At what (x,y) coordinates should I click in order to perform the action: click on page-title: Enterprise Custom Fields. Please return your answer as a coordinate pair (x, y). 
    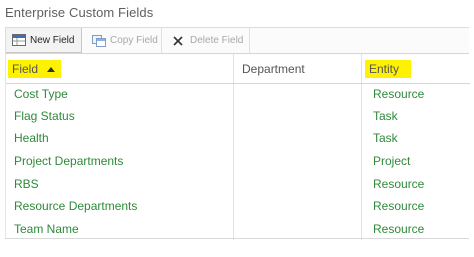
    Looking at the image, I should click on (79, 12).